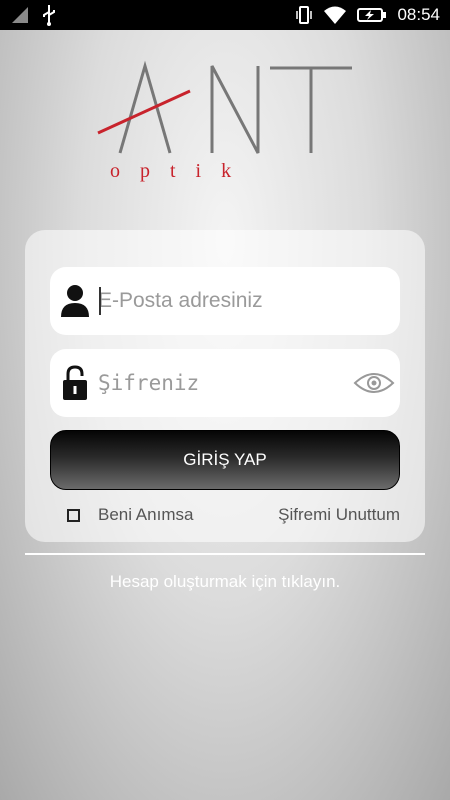  Describe the element at coordinates (225, 582) in the screenshot. I see `signup-link: Hesap oluşturmak için tıklayın.` at that location.